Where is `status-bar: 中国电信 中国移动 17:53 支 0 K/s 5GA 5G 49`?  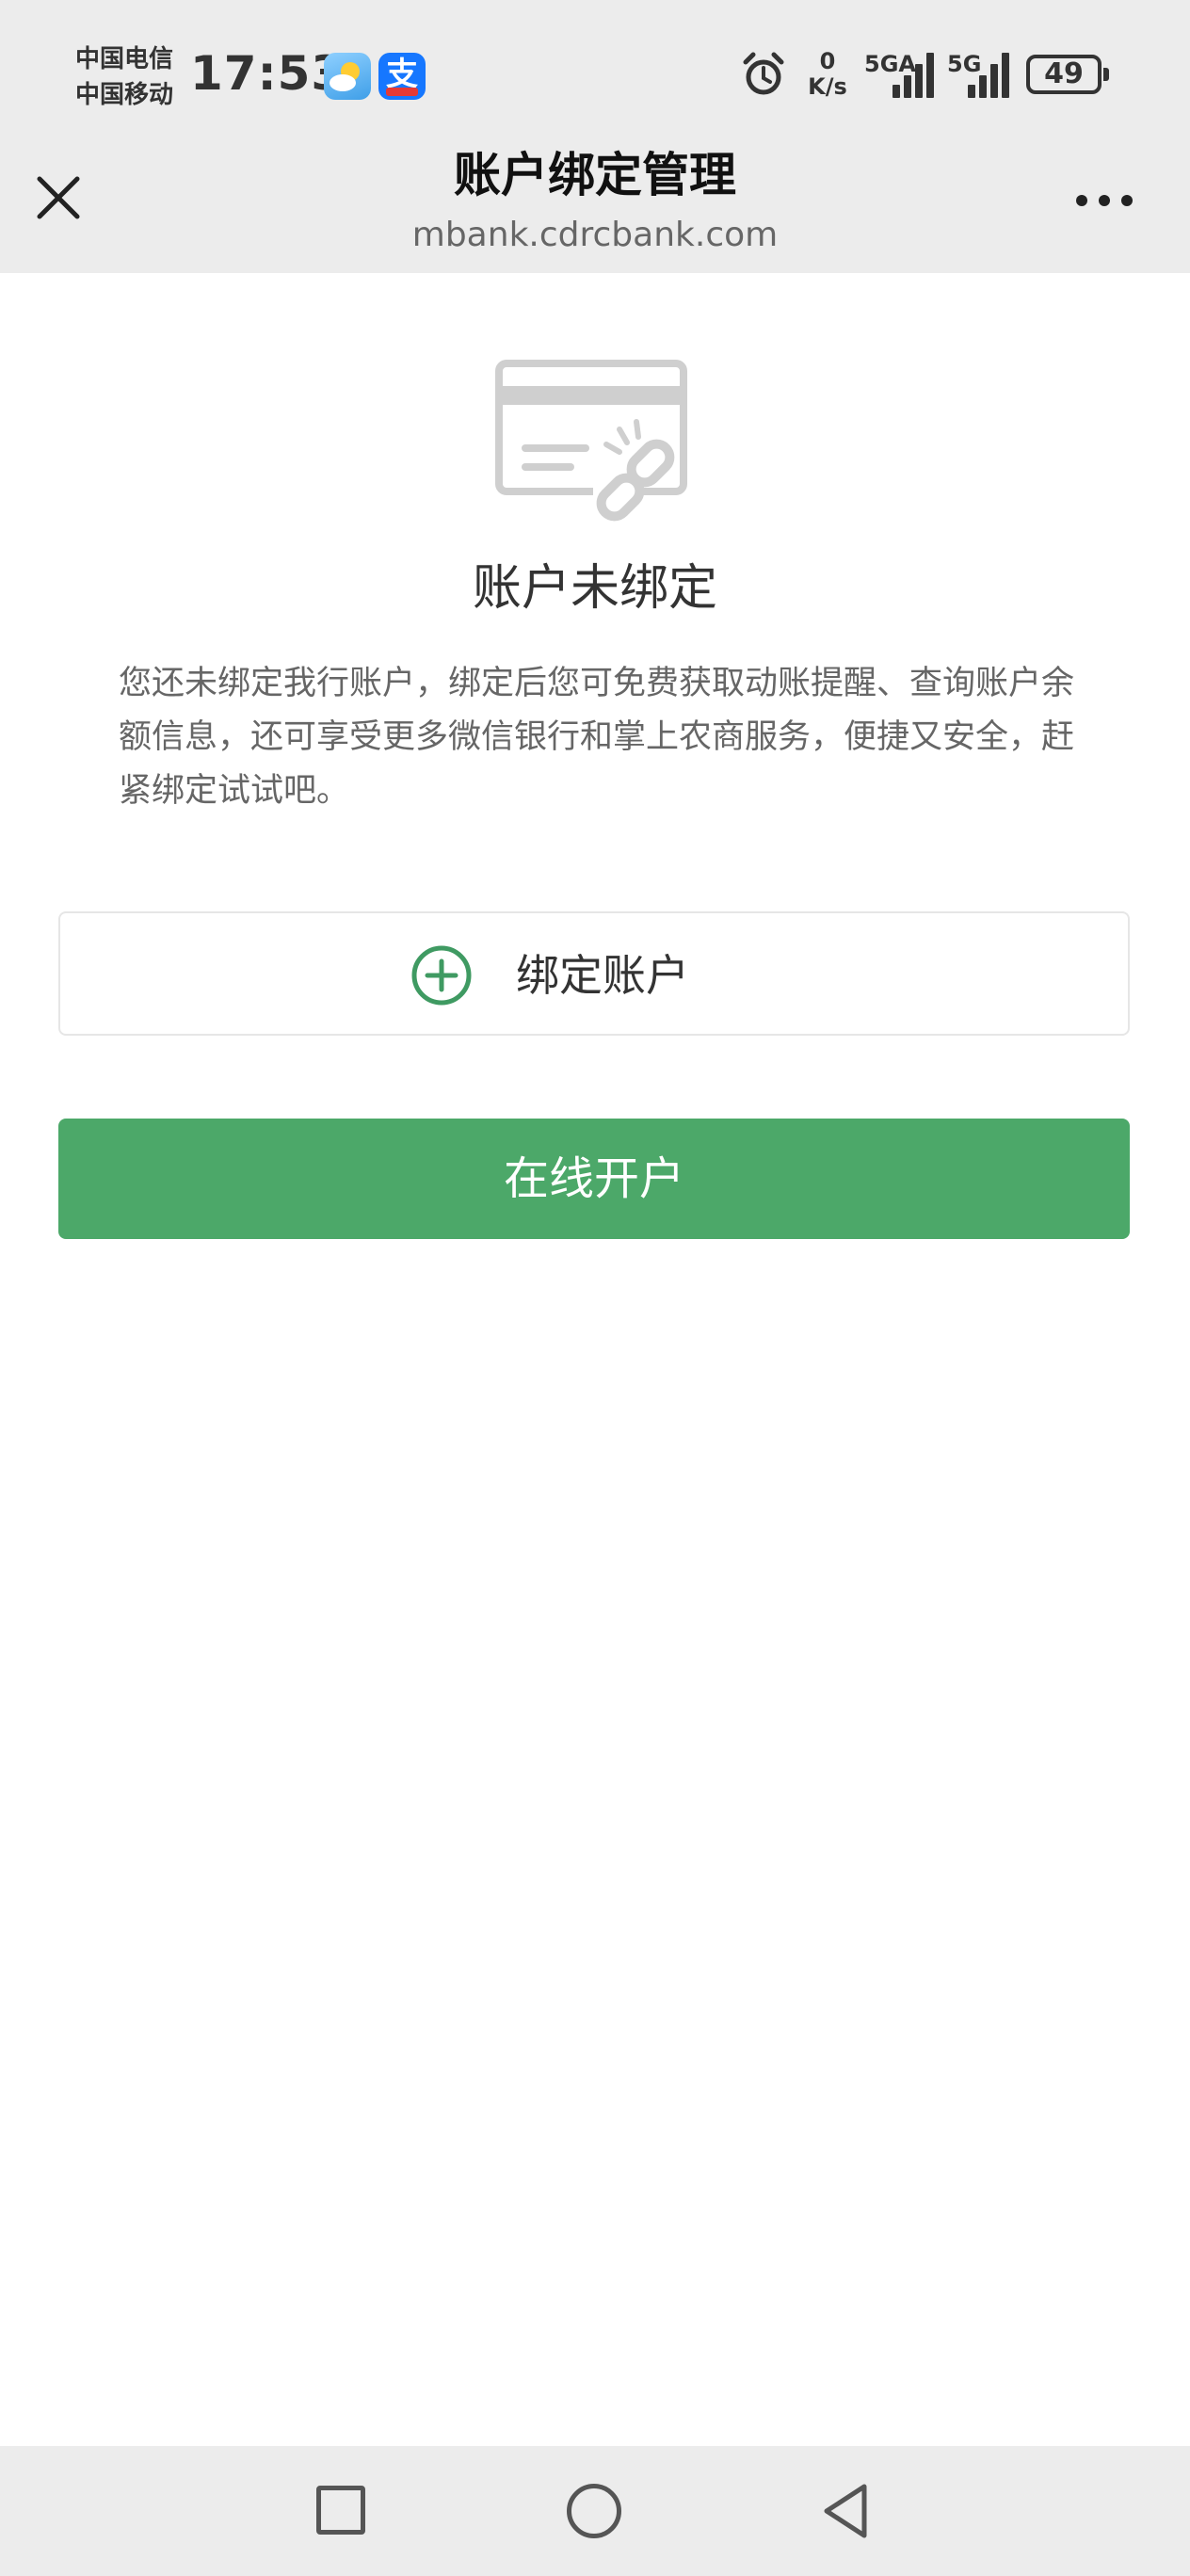 status-bar: 中国电信 中国移动 17:53 支 0 K/s 5GA 5G 49 is located at coordinates (595, 69).